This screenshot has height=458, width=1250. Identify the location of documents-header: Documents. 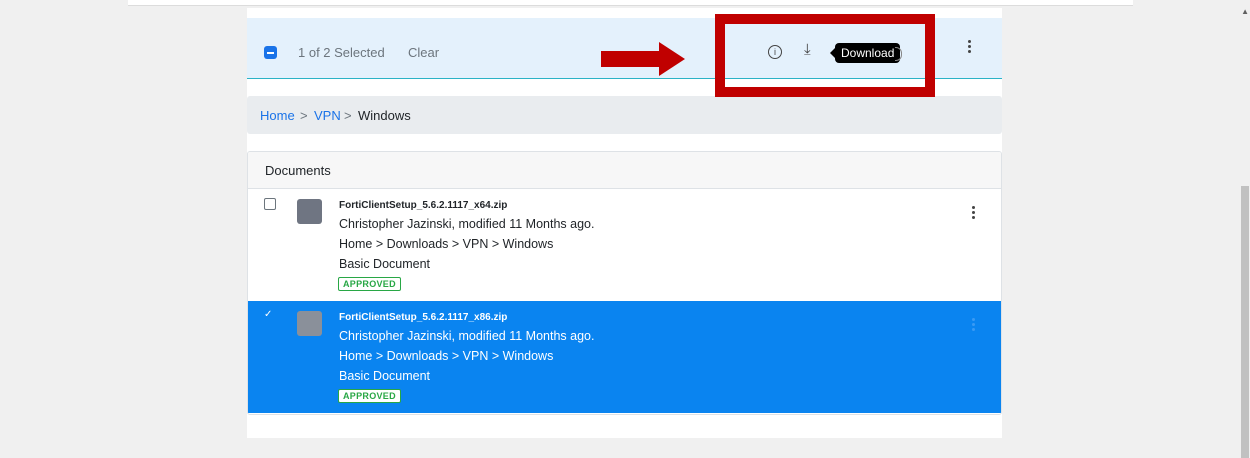
(624, 170).